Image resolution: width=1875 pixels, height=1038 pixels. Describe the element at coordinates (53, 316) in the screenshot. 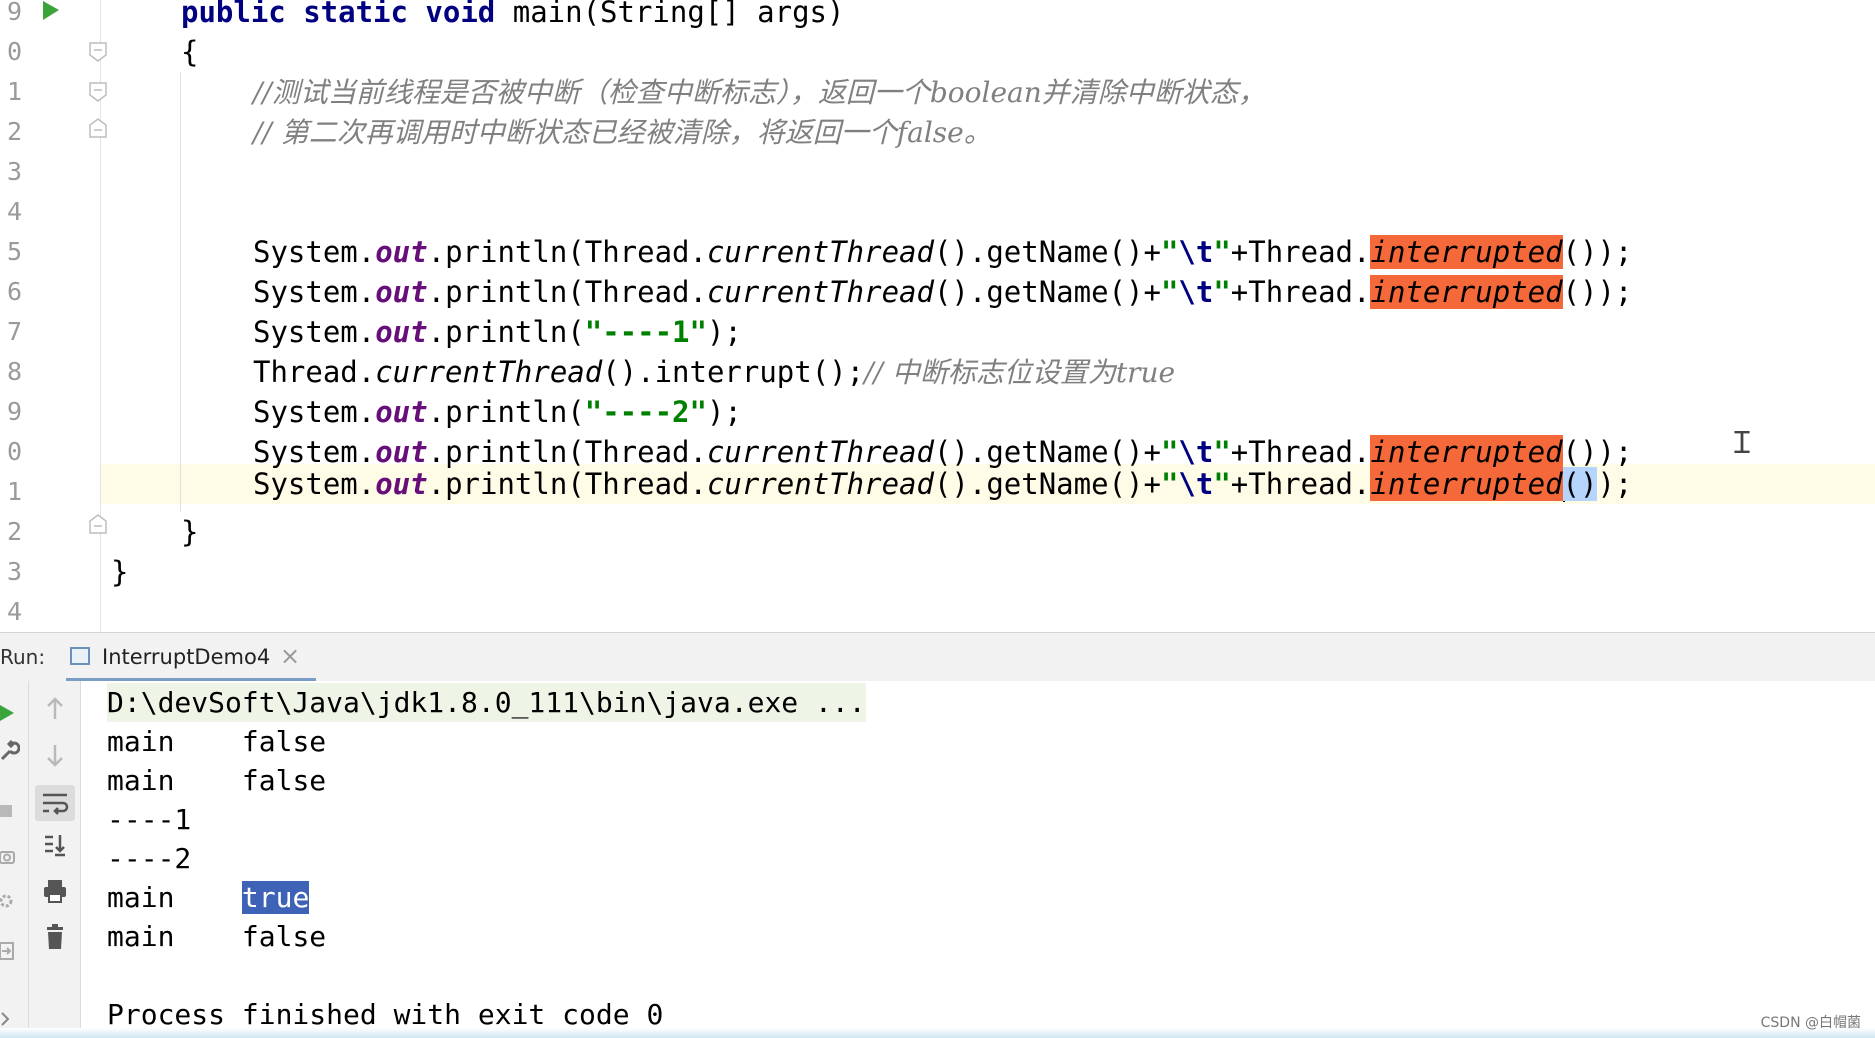

I see `editor-gutter: 9 0 1 2 3 4 5 6 7 8 9 0 1 2 3 4` at that location.